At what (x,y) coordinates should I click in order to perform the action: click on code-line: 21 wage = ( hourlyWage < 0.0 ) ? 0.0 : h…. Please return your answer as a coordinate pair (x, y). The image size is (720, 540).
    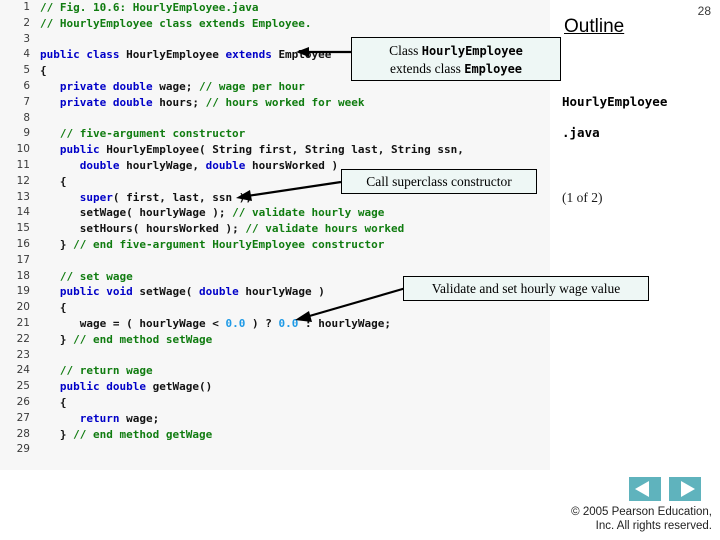
    Looking at the image, I should click on (275, 324).